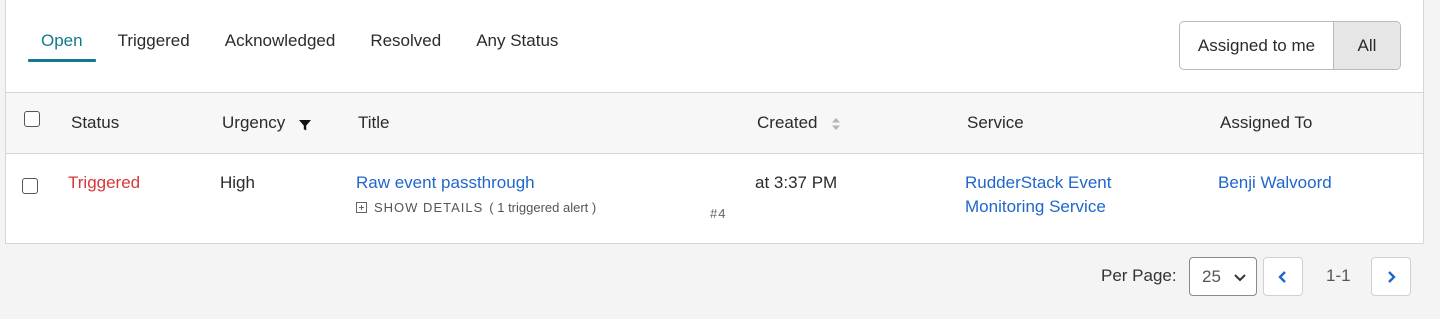 This screenshot has height=319, width=1440. What do you see at coordinates (1211, 276) in the screenshot?
I see `per-page-value: 25` at bounding box center [1211, 276].